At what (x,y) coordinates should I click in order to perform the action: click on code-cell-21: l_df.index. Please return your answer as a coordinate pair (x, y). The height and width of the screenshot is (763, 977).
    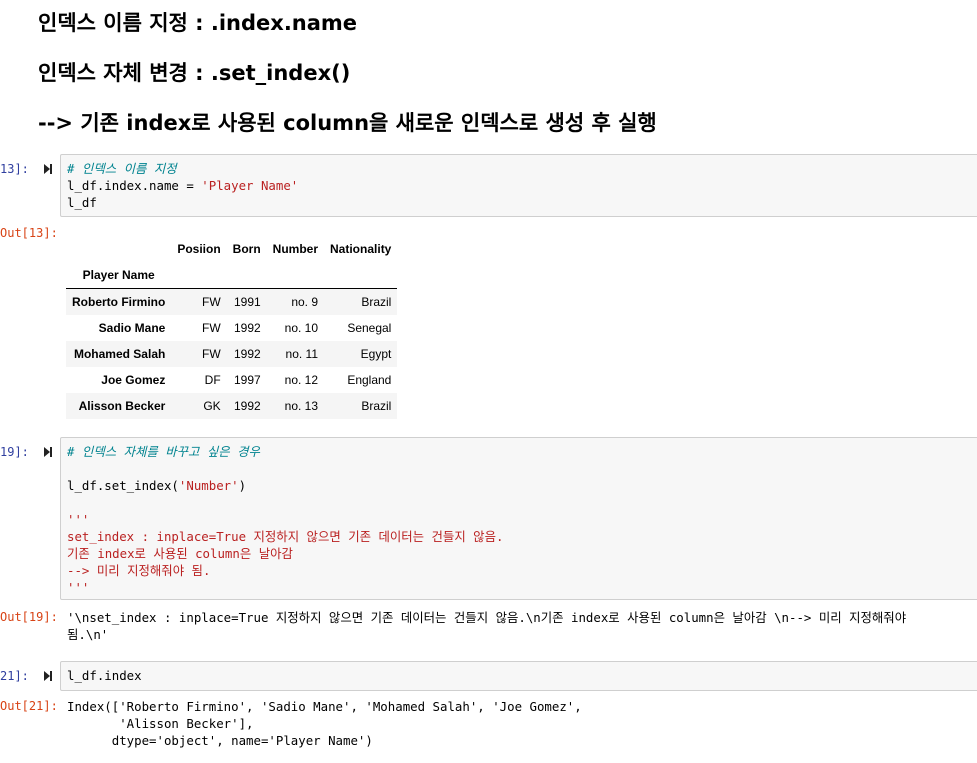
    Looking at the image, I should click on (518, 676).